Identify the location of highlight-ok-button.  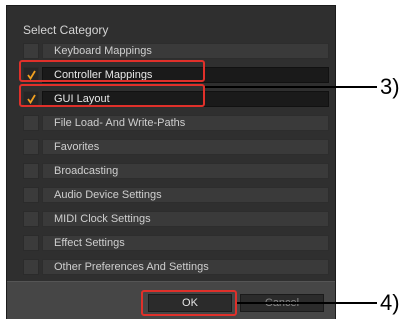
(189, 303).